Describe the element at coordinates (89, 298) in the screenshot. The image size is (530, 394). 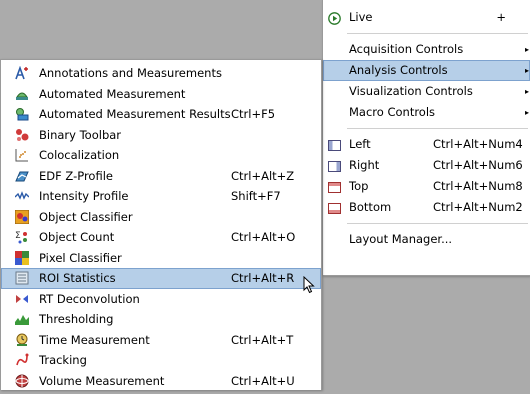
I see `menu-item-label: RT Deconvolution` at that location.